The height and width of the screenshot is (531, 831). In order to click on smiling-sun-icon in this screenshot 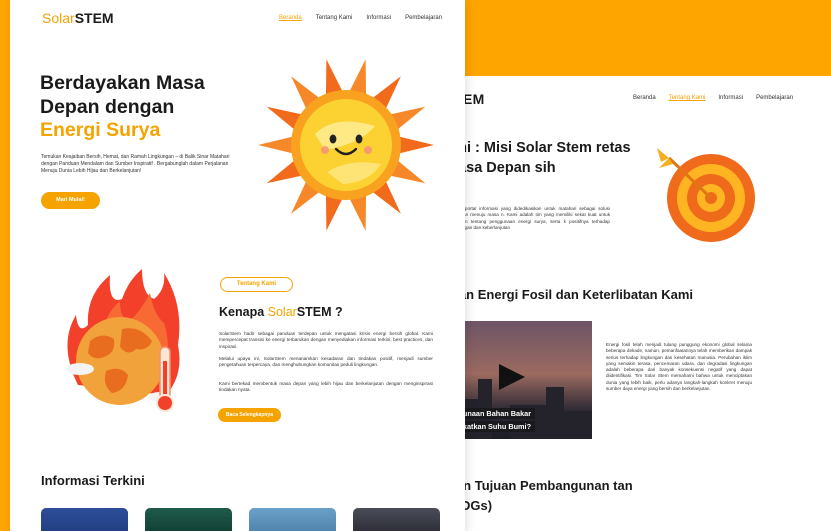, I will do `click(346, 145)`.